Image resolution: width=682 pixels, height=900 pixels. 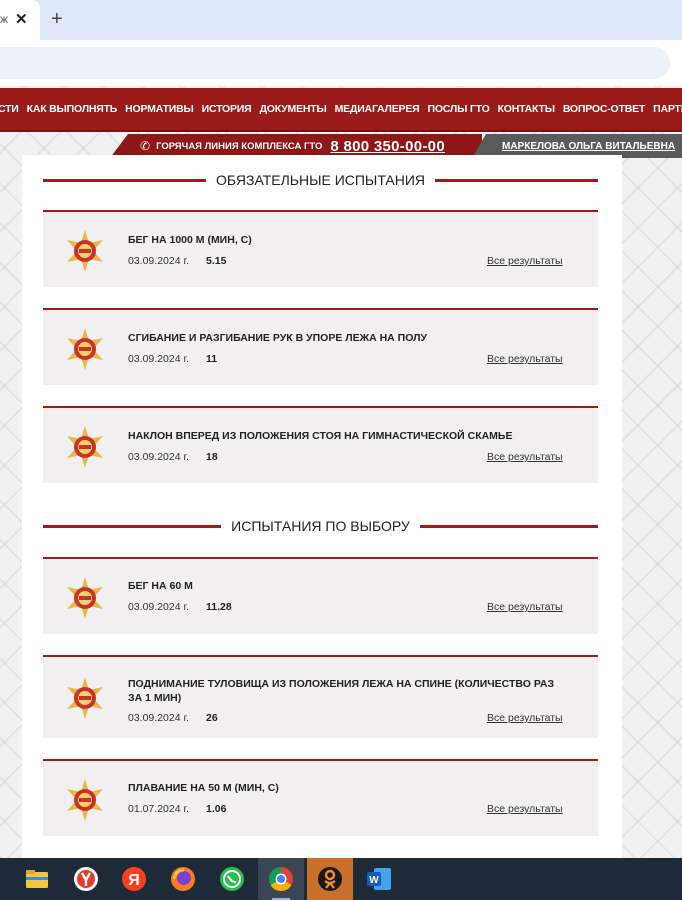 I want to click on nav-item-news: ОСТИ, so click(x=9, y=109).